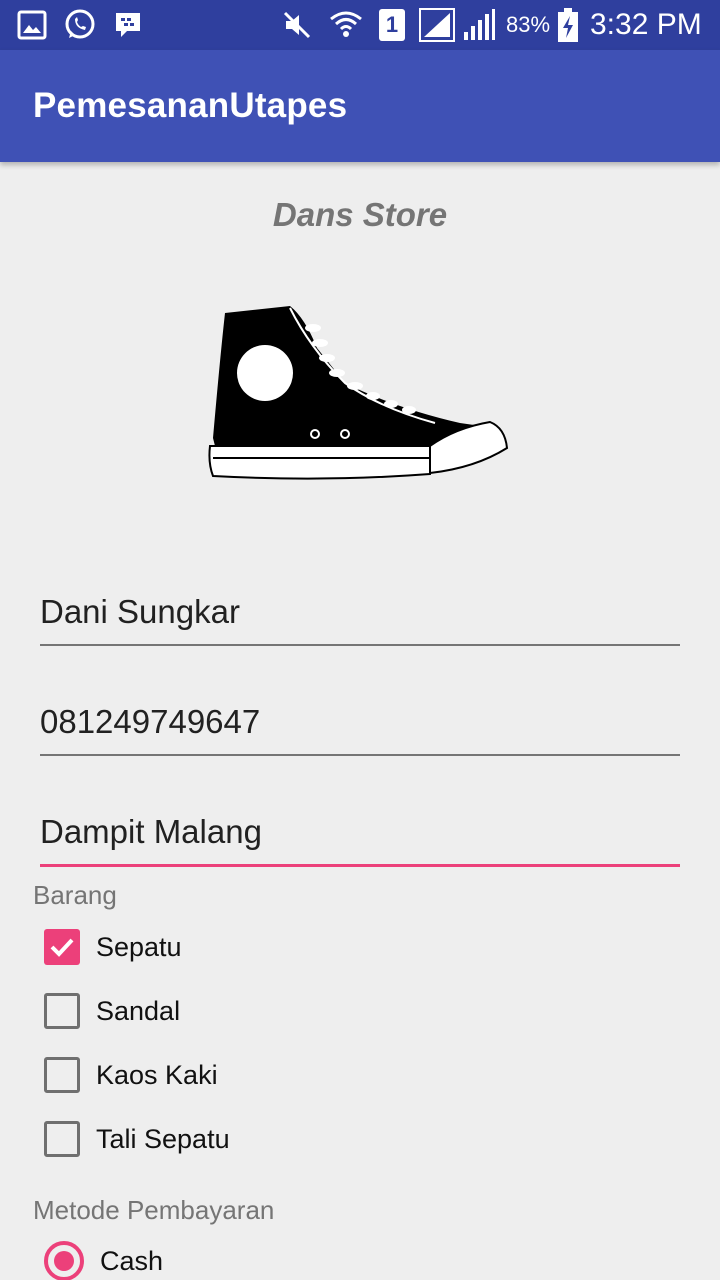 This screenshot has height=1280, width=720. Describe the element at coordinates (346, 25) in the screenshot. I see `wifi-icon` at that location.